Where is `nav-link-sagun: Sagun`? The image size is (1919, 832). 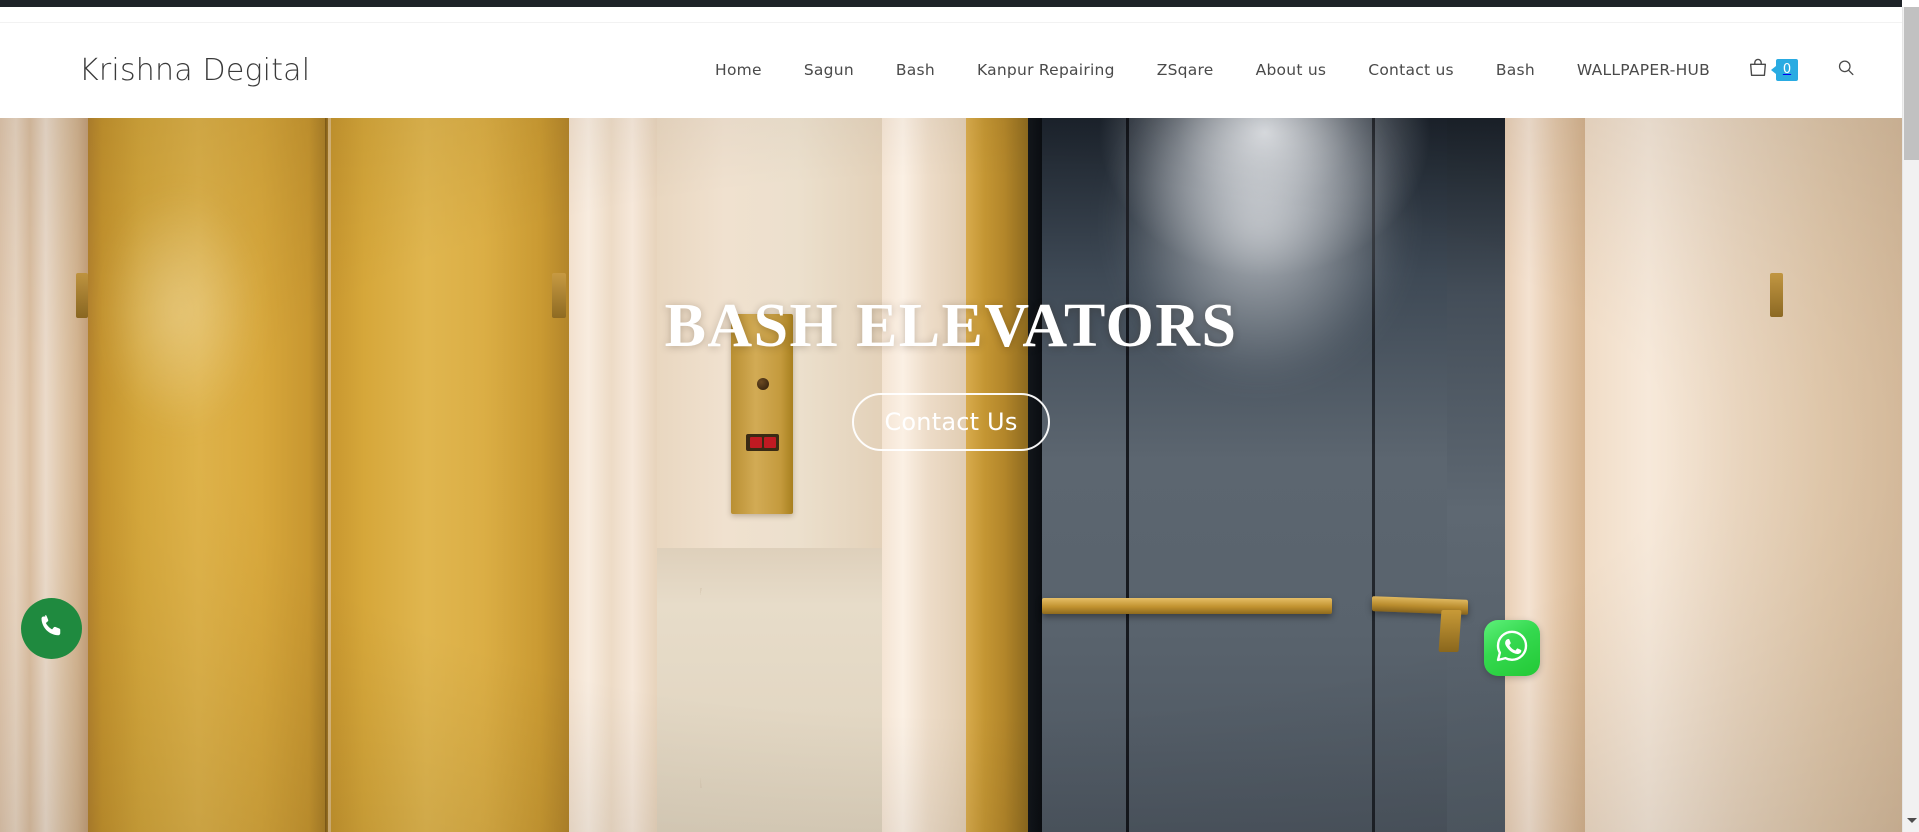 nav-link-sagun: Sagun is located at coordinates (829, 70).